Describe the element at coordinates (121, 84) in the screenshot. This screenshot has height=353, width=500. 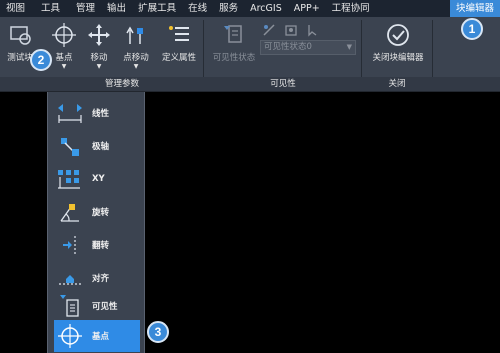
I see `panel-label-manage-params: 管理参数` at that location.